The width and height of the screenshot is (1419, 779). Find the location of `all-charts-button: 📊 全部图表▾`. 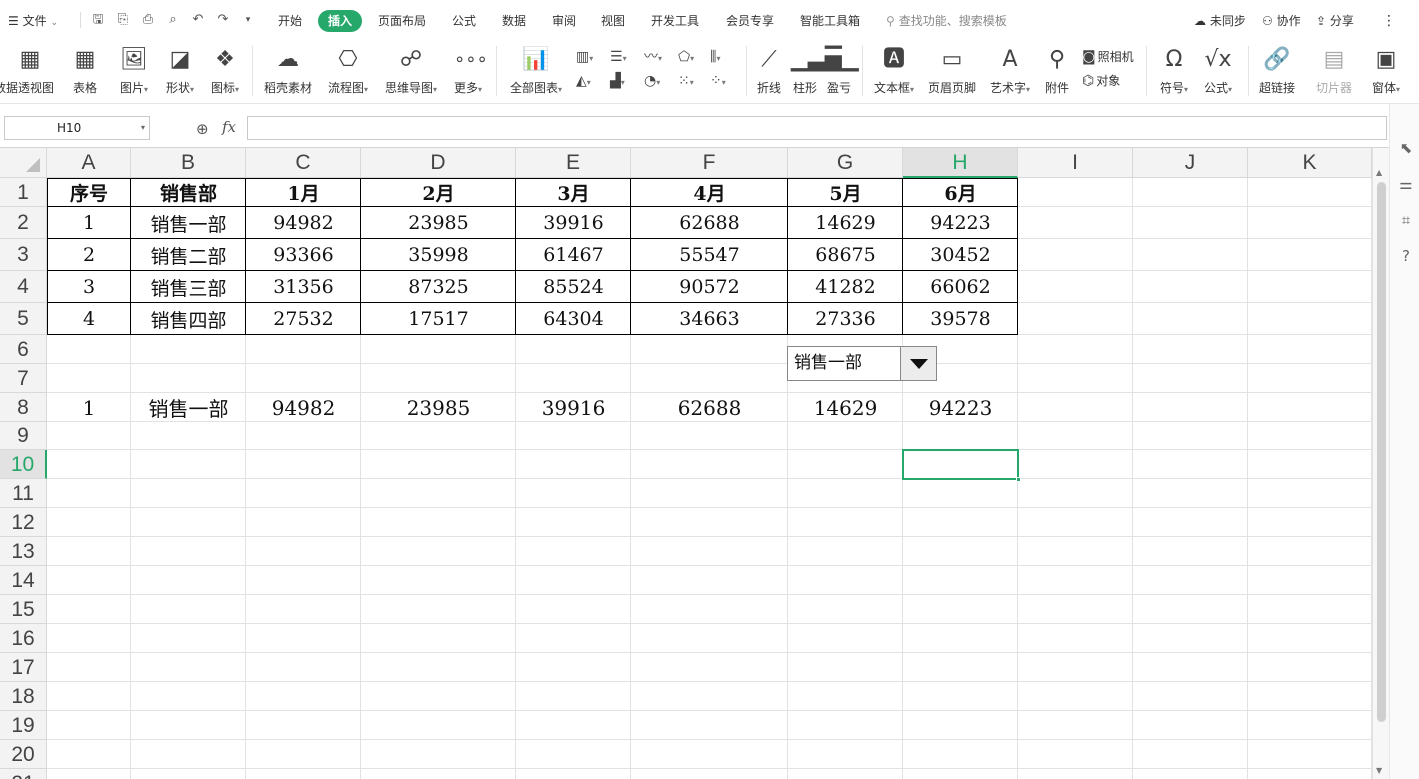

all-charts-button: 📊 全部图表▾ is located at coordinates (536, 71).